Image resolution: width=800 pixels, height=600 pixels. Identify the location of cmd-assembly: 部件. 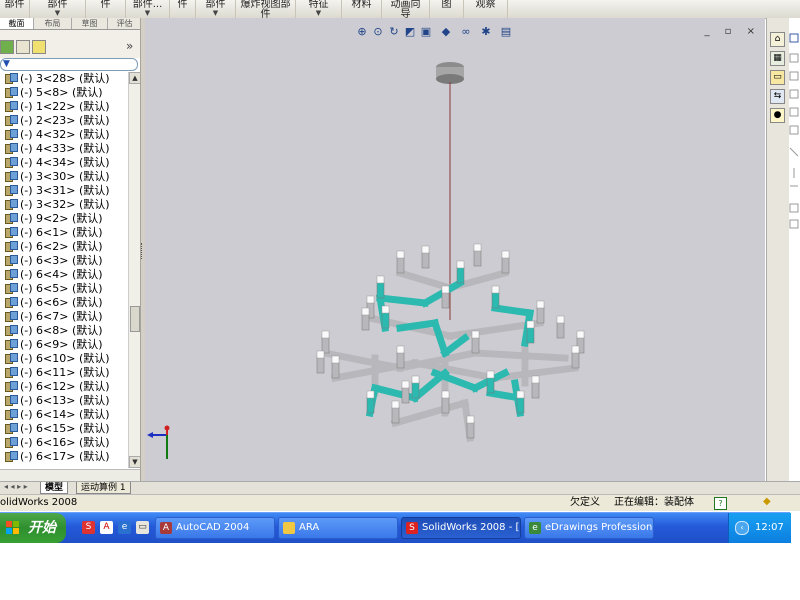
(15, 9).